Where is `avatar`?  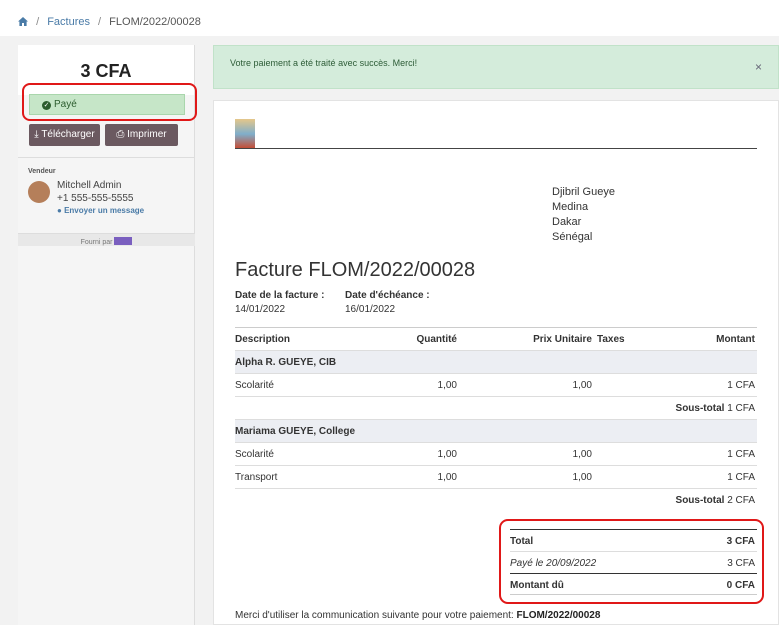
avatar is located at coordinates (39, 192).